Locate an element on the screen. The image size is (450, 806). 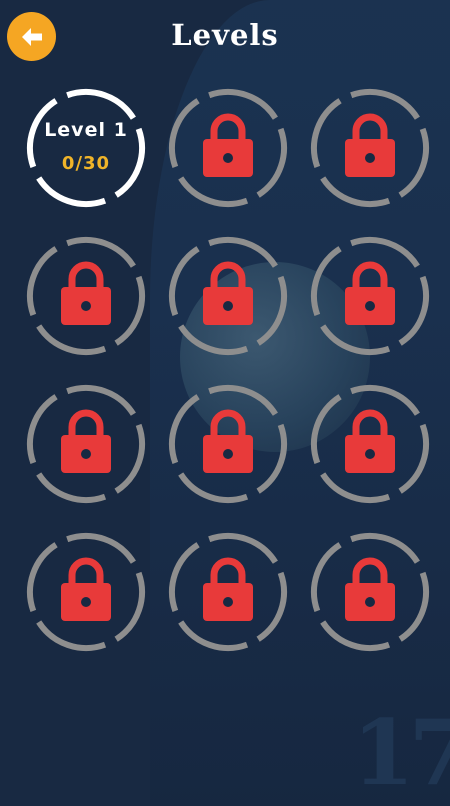
level-2-button is located at coordinates (228, 148).